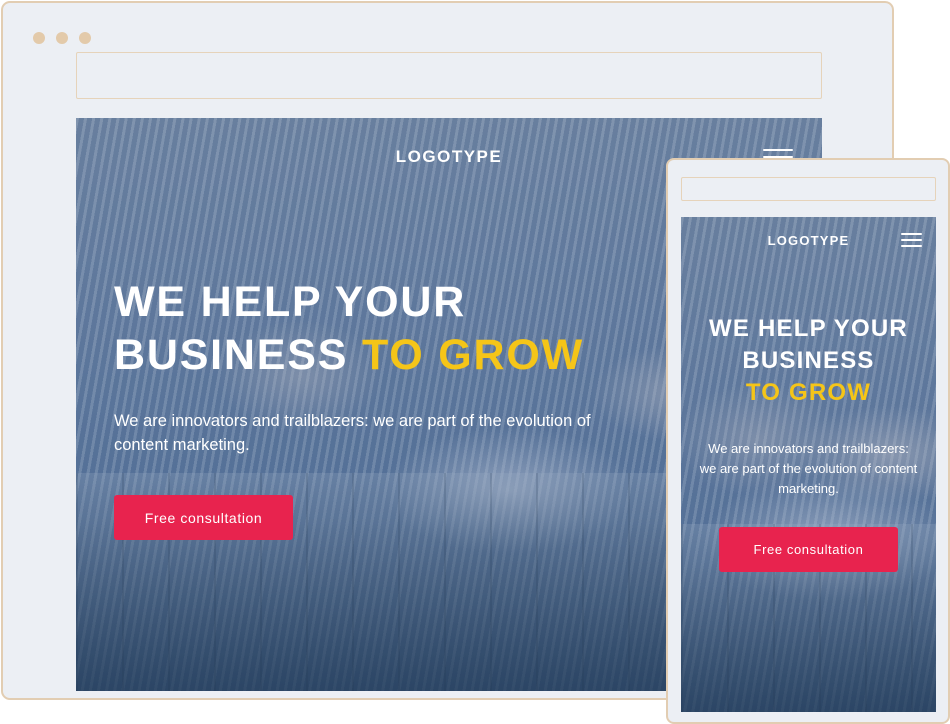 The width and height of the screenshot is (950, 724). Describe the element at coordinates (808, 240) in the screenshot. I see `logo: LOGOTYPE` at that location.